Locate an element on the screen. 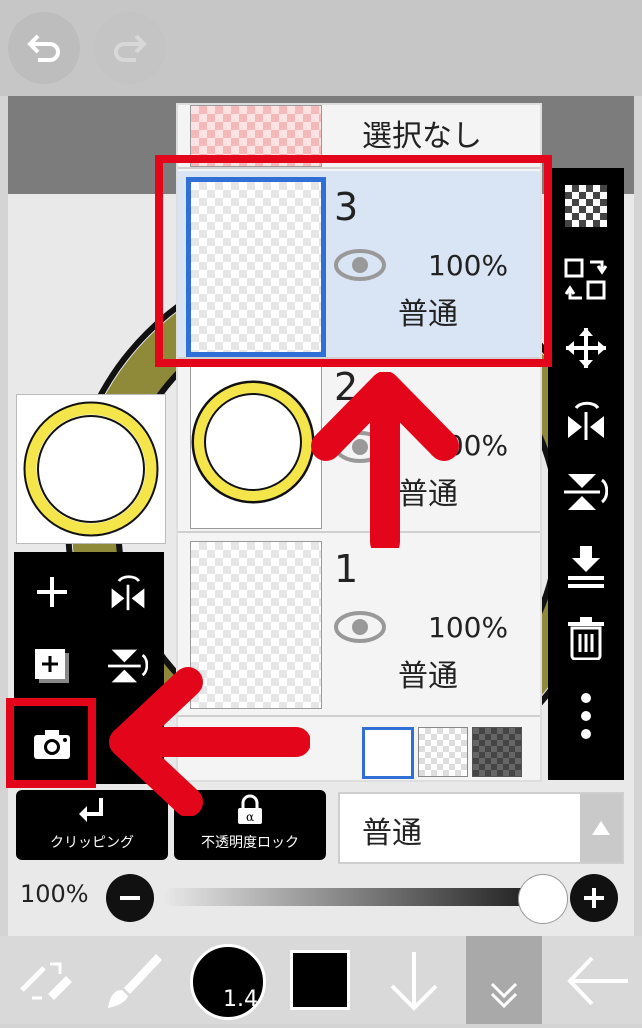  arrow-down-icon is located at coordinates (414, 981).